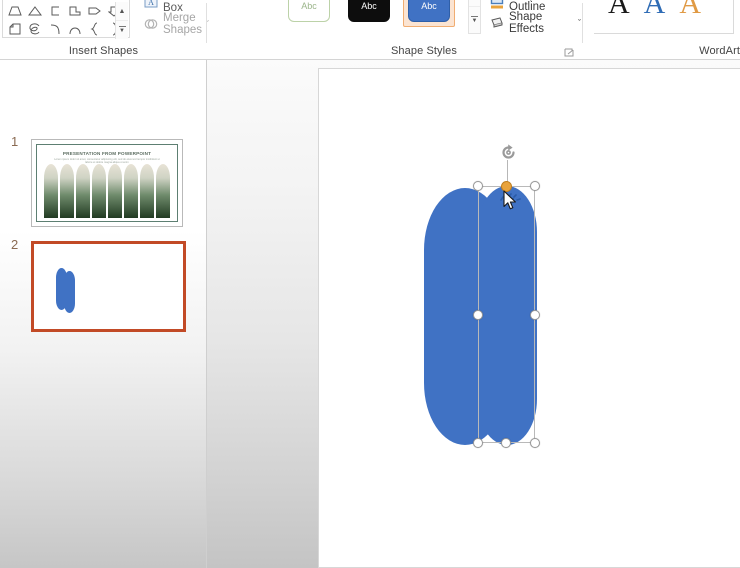 The height and width of the screenshot is (568, 740). I want to click on shapes-gallery-more-button: ▼, so click(122, 30).